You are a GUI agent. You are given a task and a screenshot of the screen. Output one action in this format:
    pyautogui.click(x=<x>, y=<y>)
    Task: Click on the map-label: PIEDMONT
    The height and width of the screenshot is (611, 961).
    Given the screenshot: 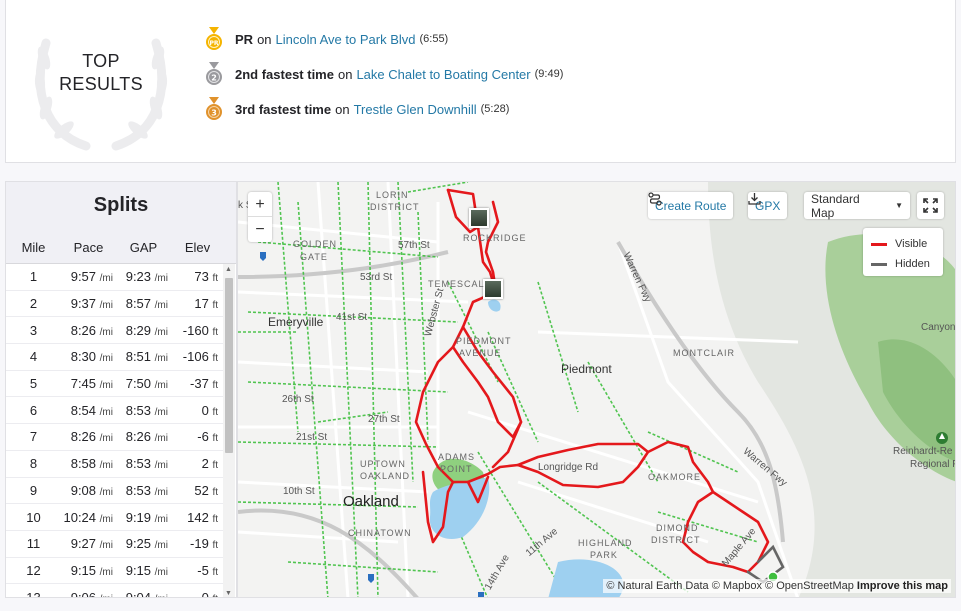 What is the action you would take?
    pyautogui.click(x=484, y=341)
    